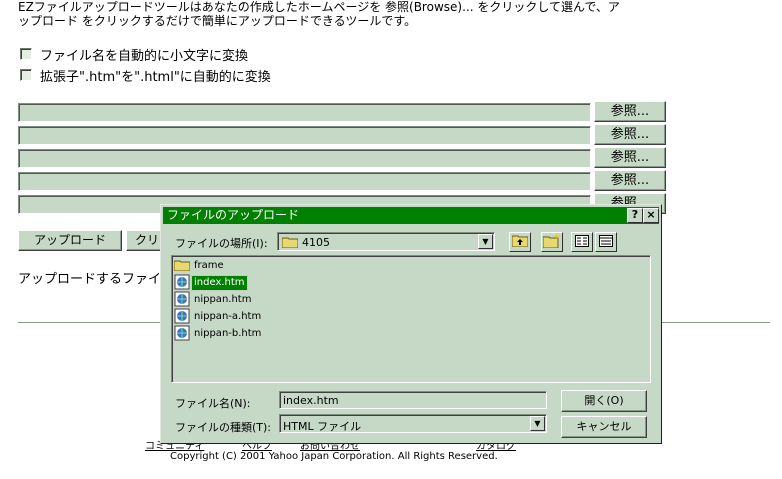 Image resolution: width=782 pixels, height=479 pixels. Describe the element at coordinates (651, 215) in the screenshot. I see `close-icon: ×` at that location.